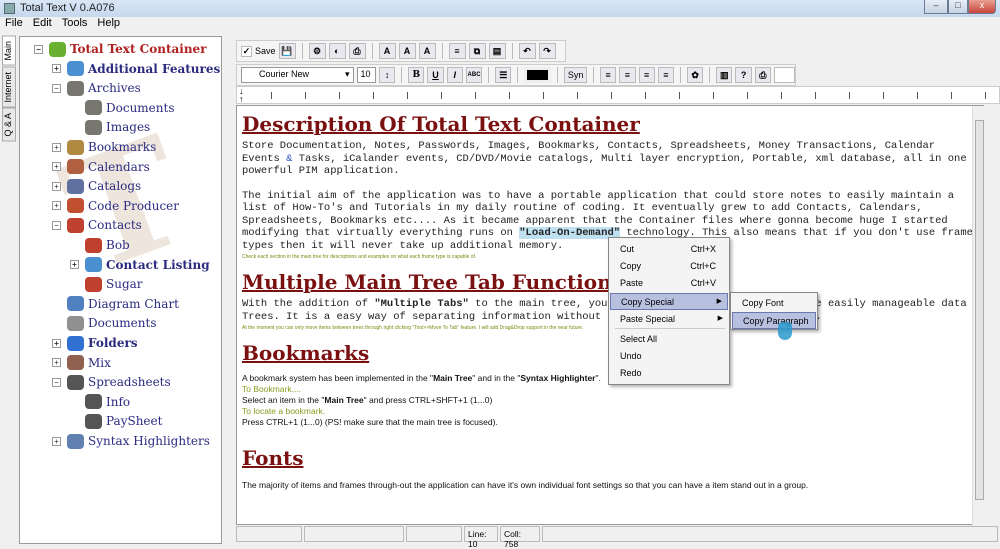  What do you see at coordinates (576, 75) in the screenshot?
I see `syntax-select: Syn` at bounding box center [576, 75].